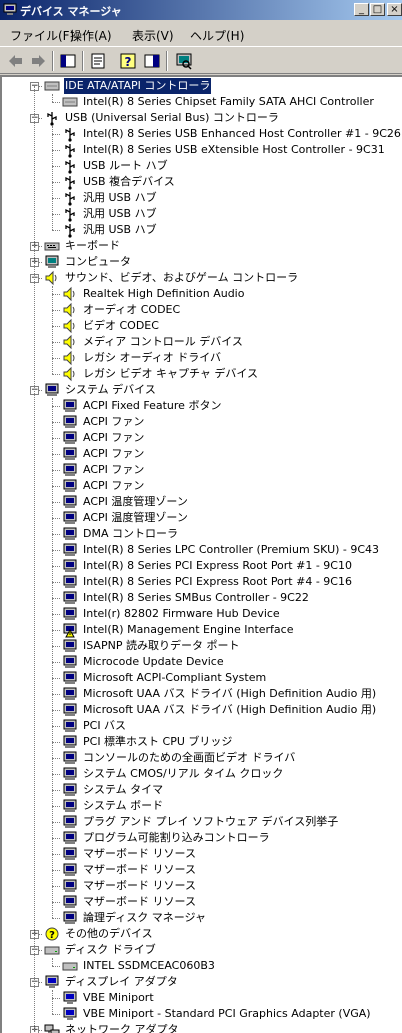 This screenshot has width=402, height=1033. I want to click on tree-item-label: ACPI 温度管理ゾーン, so click(135, 517).